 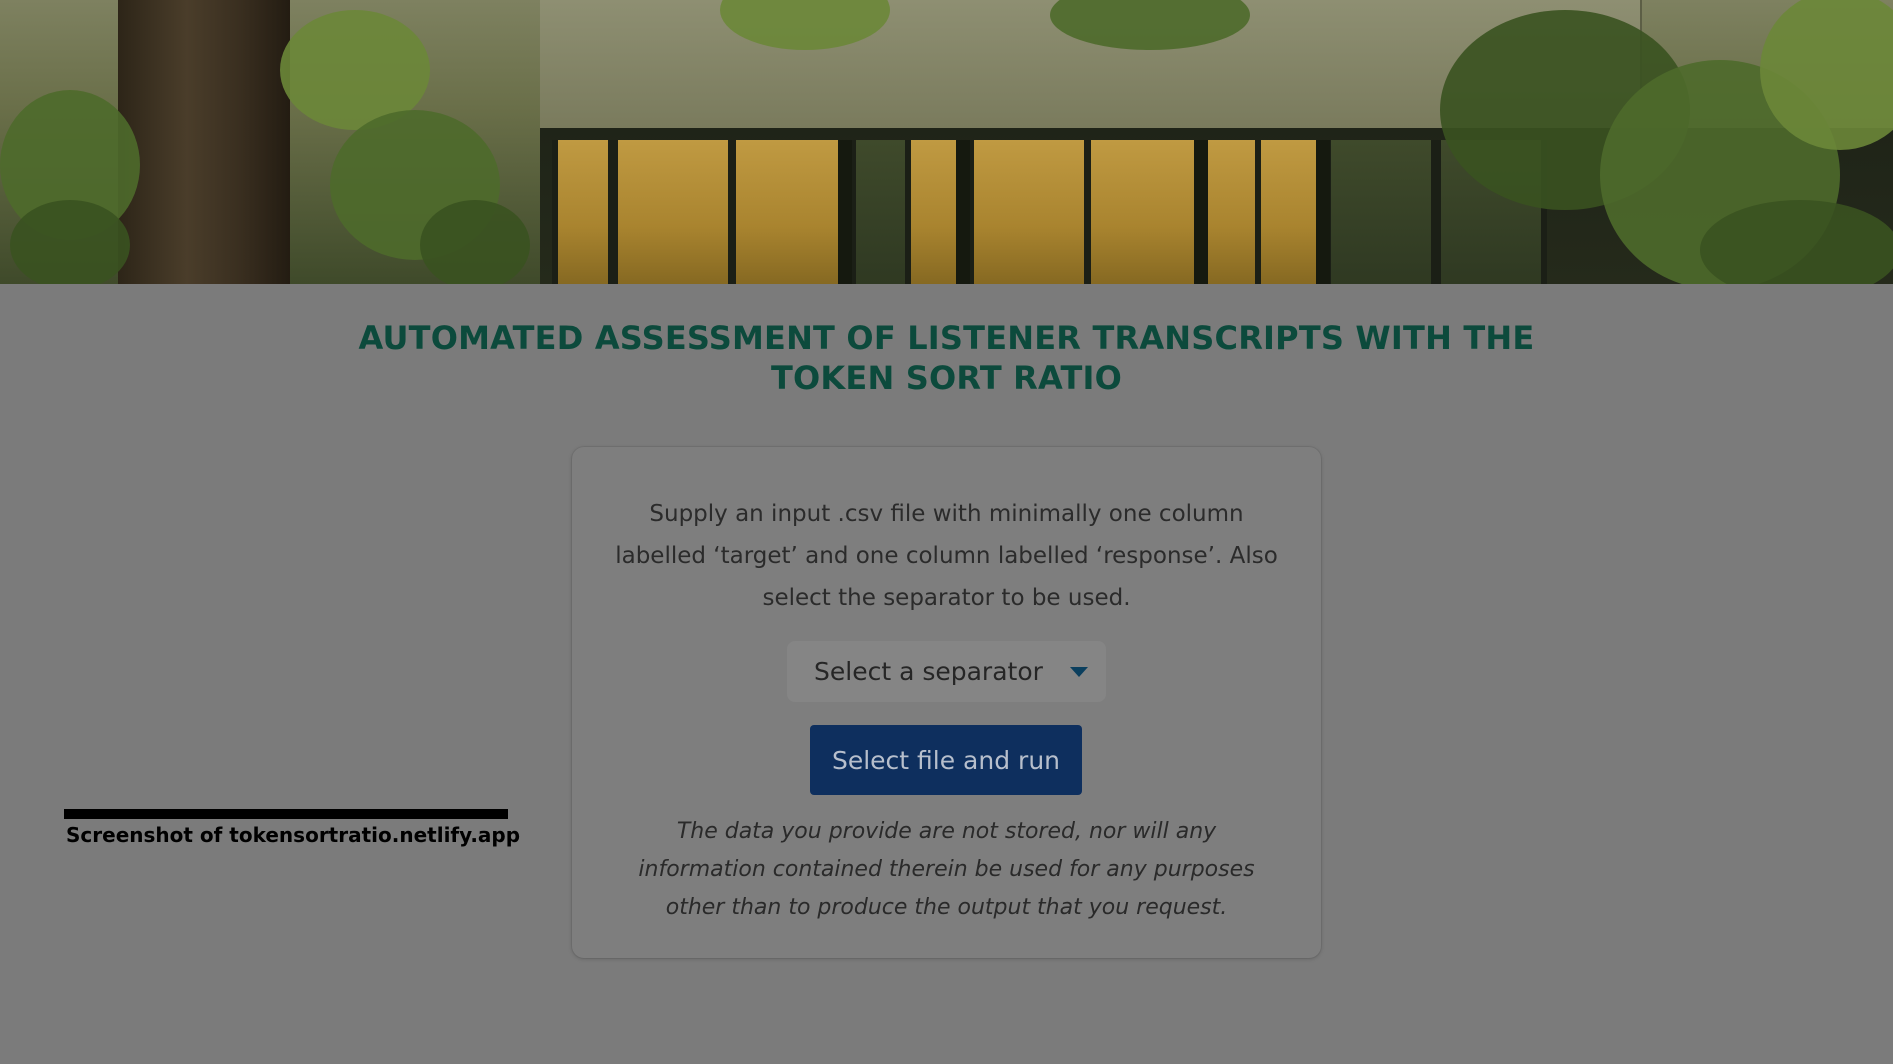 I want to click on glass-panel, so click(x=631, y=64).